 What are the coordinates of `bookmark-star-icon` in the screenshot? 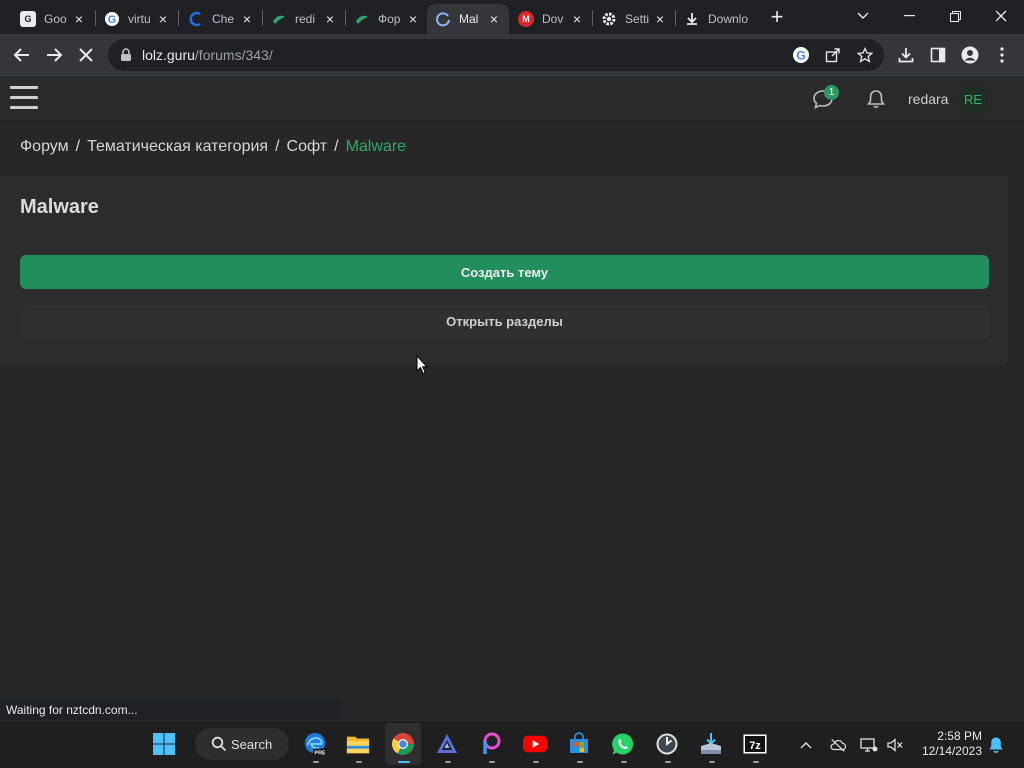 It's located at (865, 55).